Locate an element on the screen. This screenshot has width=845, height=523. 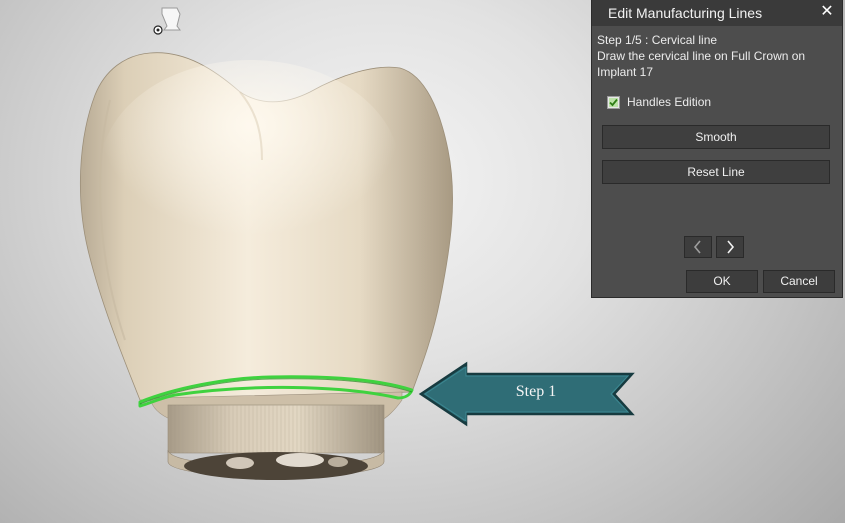
handles-edition-checkbox is located at coordinates (613, 102).